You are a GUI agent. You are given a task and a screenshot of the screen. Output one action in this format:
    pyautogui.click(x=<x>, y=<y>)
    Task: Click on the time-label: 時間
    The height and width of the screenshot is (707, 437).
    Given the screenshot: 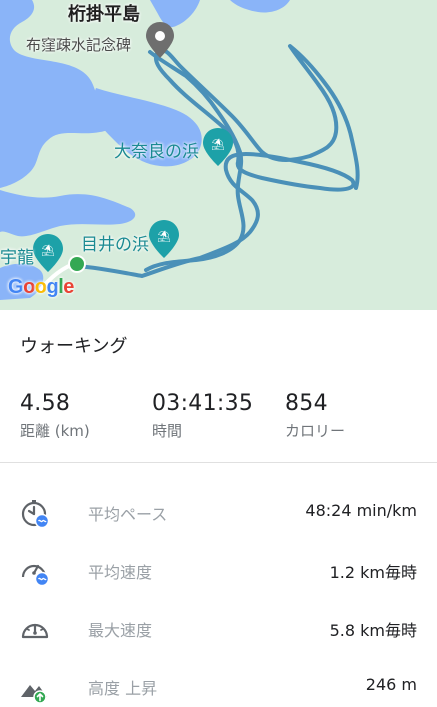 What is the action you would take?
    pyautogui.click(x=167, y=431)
    